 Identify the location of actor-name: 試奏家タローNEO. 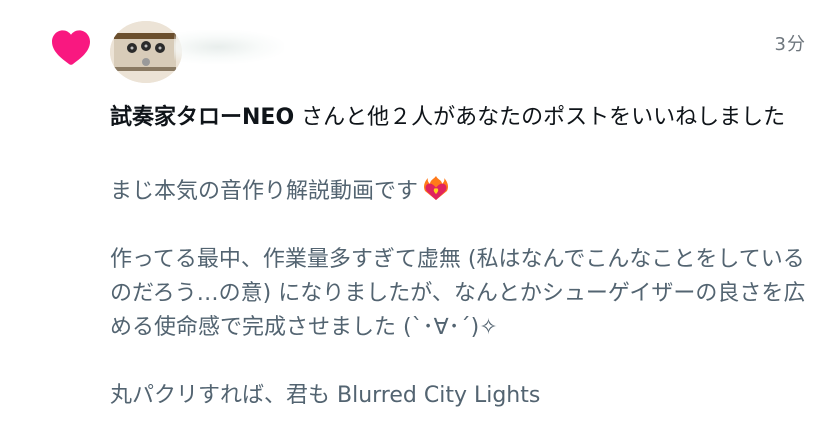
(202, 117).